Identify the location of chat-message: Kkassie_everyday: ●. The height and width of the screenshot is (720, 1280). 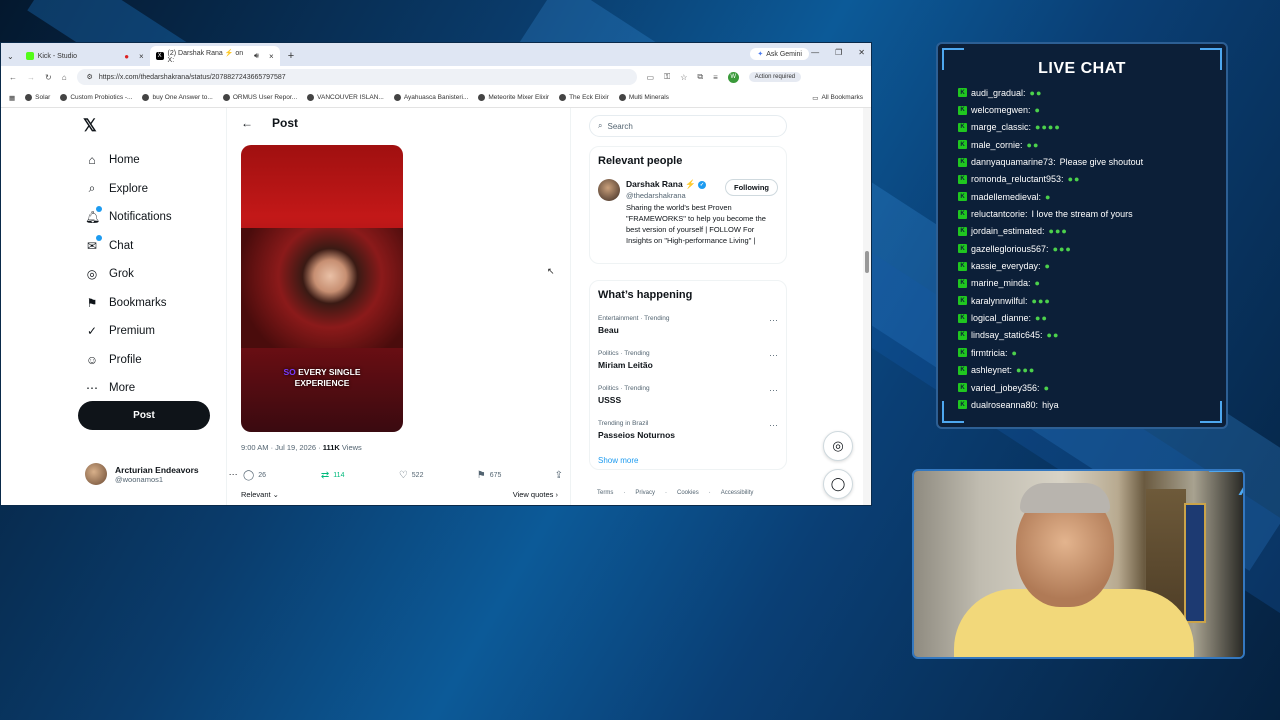
(1090, 265).